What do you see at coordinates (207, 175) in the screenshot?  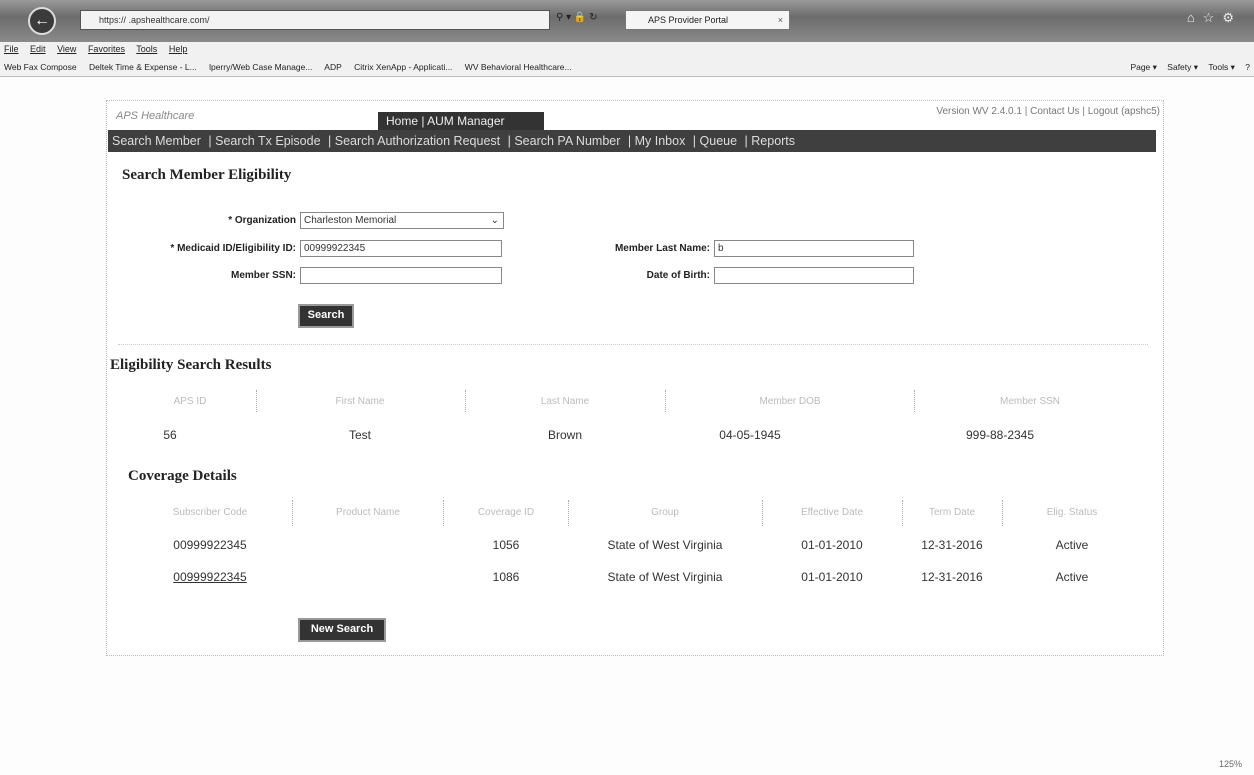 I see `search-title: Search Member Eligibility` at bounding box center [207, 175].